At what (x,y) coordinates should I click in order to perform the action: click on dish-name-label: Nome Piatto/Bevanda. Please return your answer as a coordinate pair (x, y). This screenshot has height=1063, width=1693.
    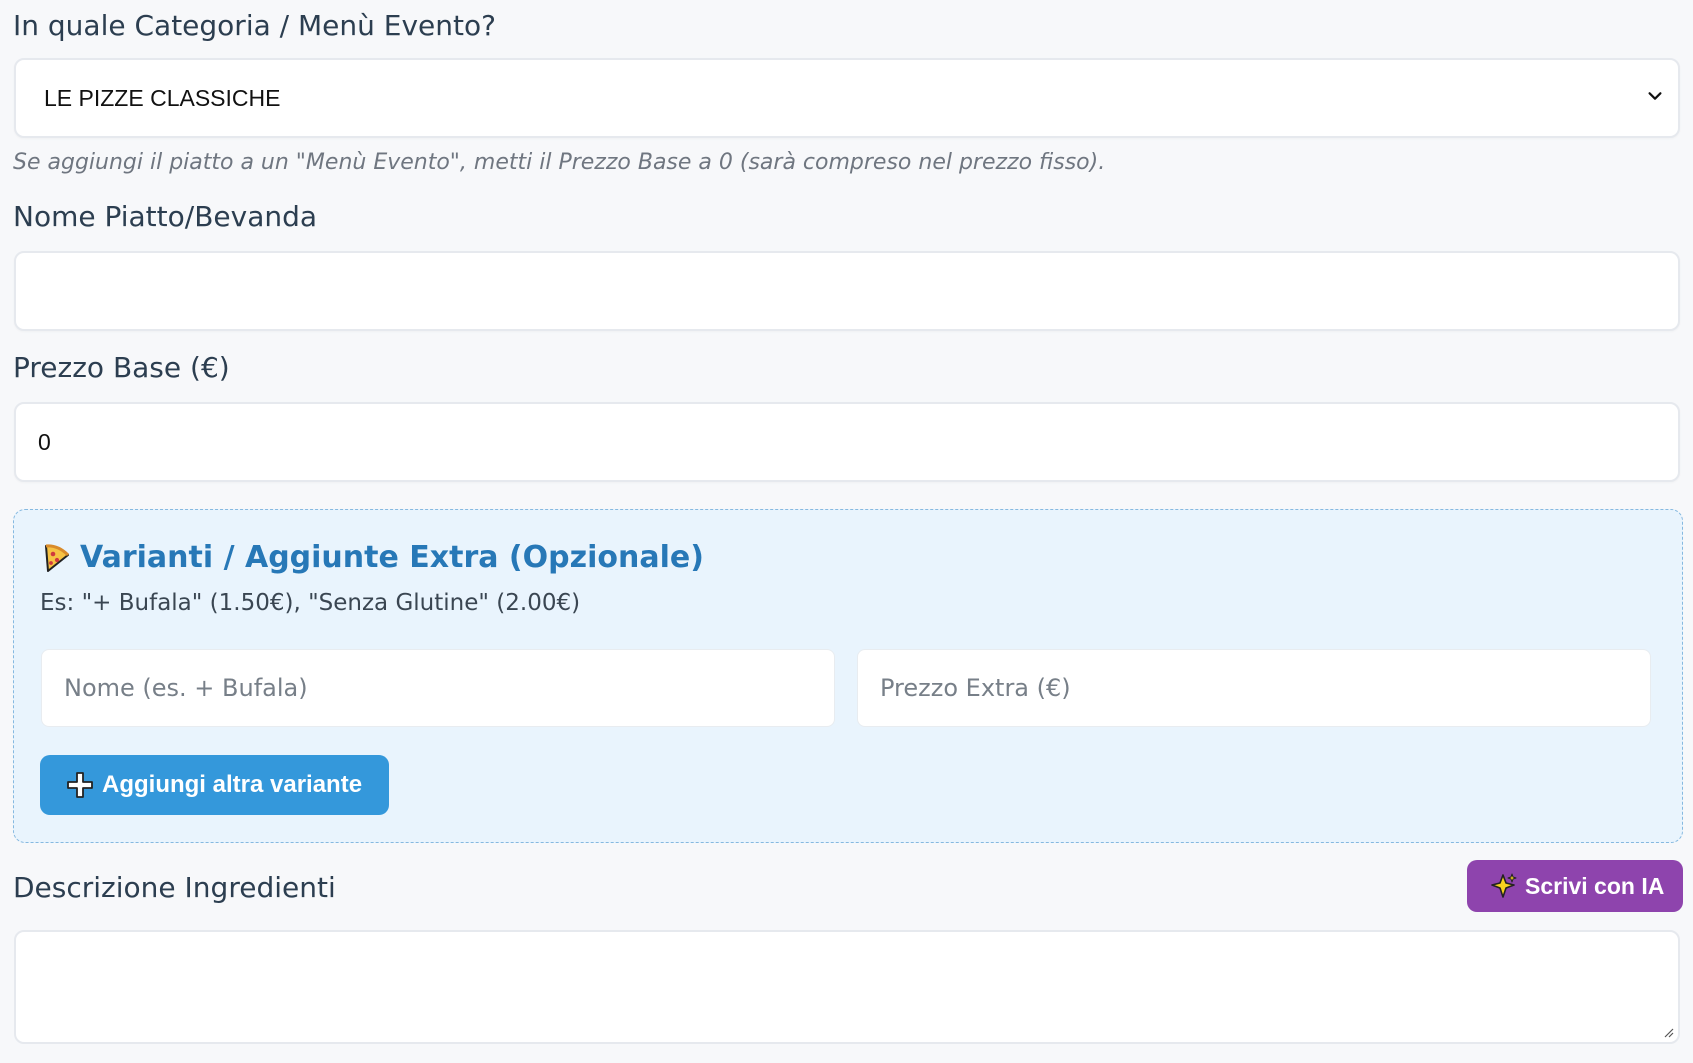
    Looking at the image, I should click on (165, 216).